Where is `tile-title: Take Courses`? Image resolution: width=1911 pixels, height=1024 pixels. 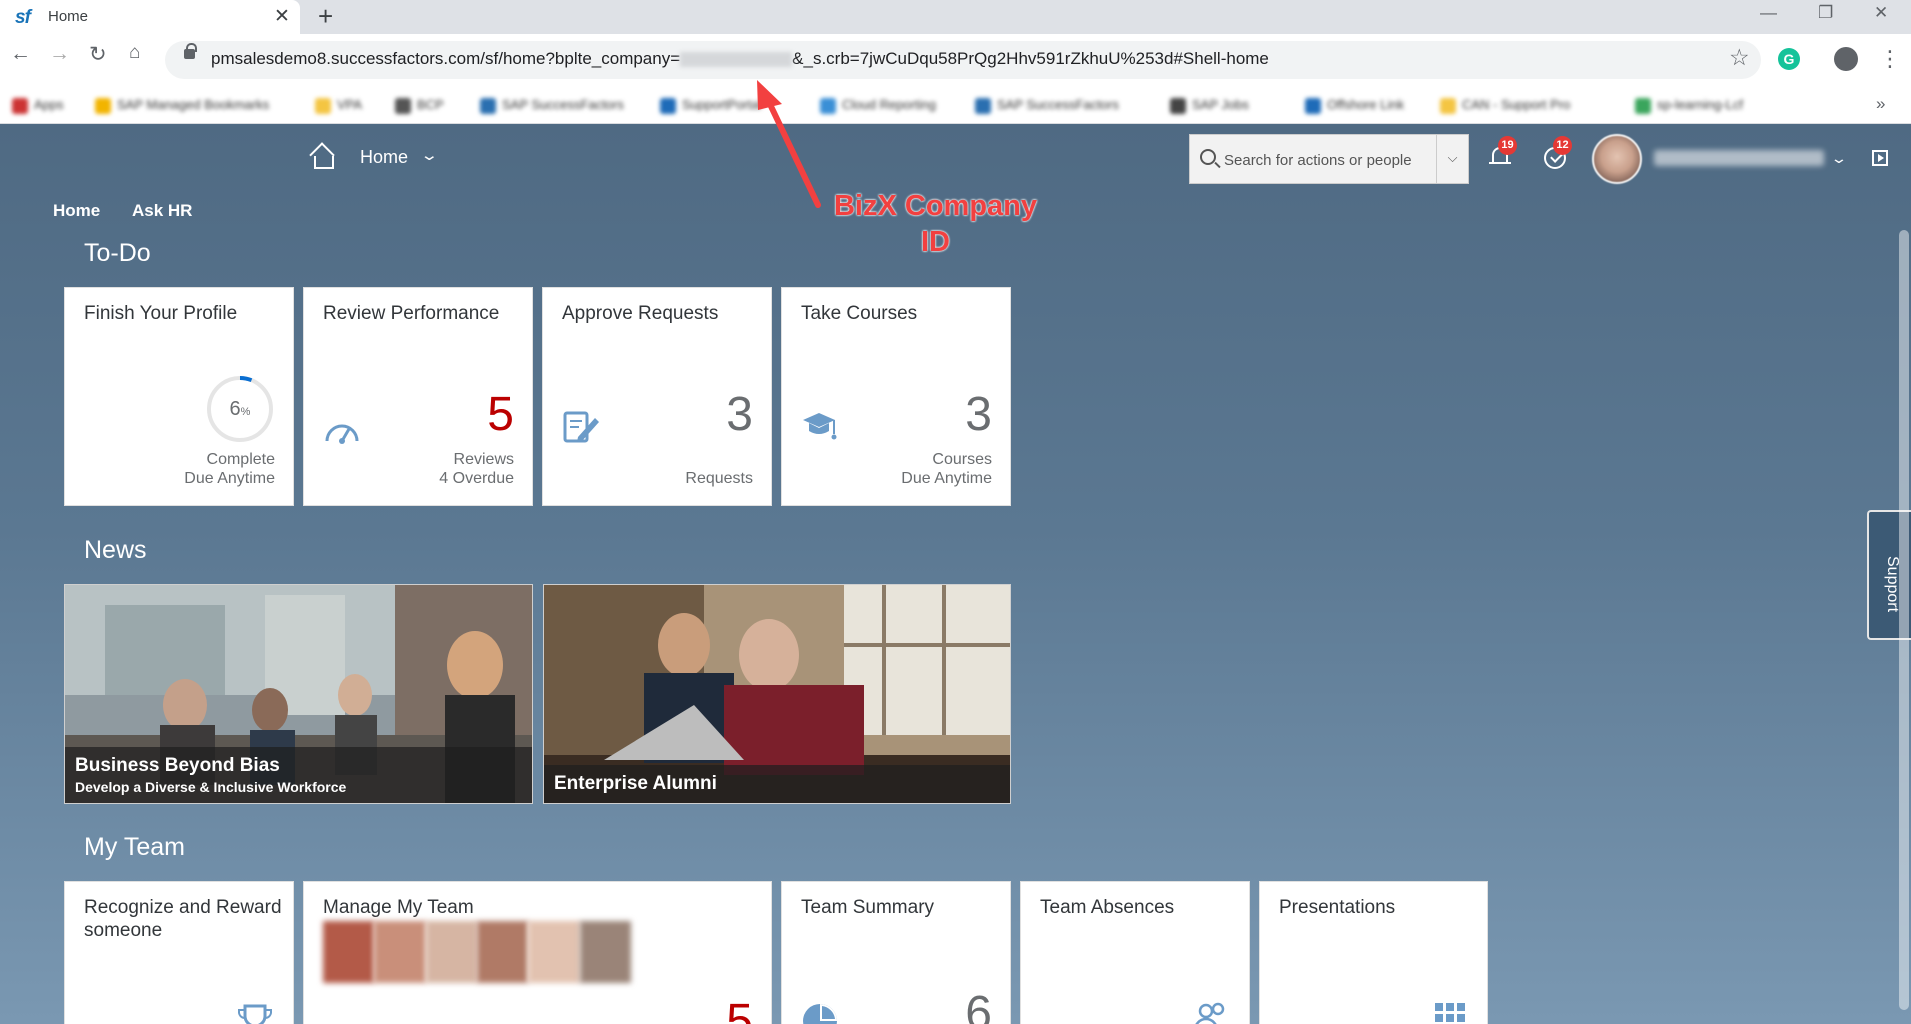
tile-title: Take Courses is located at coordinates (859, 313).